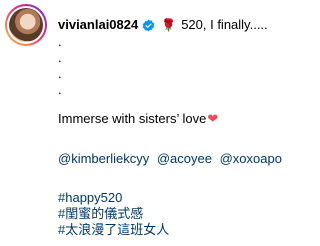 Image resolution: width=320 pixels, height=246 pixels. Describe the element at coordinates (184, 158) in the screenshot. I see `mention-link: @acoyee` at that location.